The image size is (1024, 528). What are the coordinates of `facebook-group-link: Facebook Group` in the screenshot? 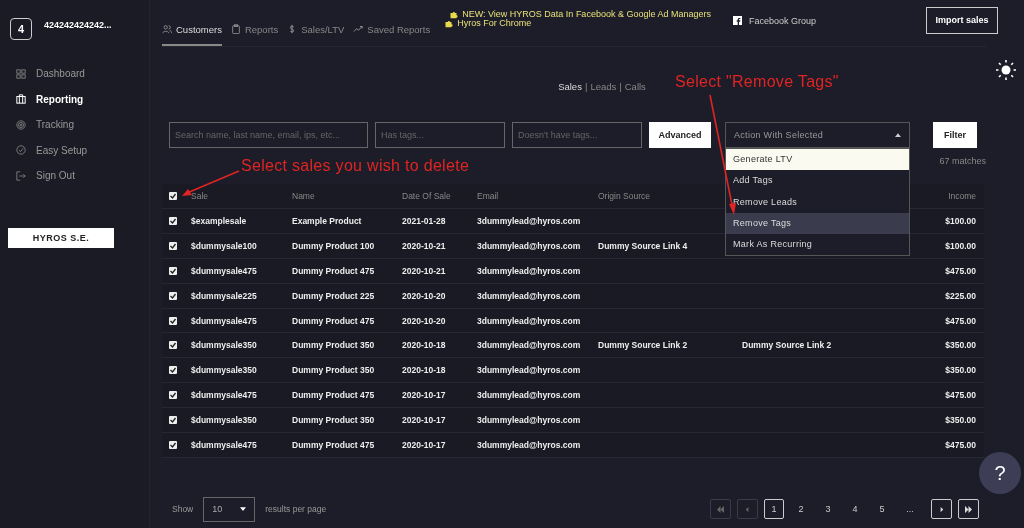 It's located at (782, 20).